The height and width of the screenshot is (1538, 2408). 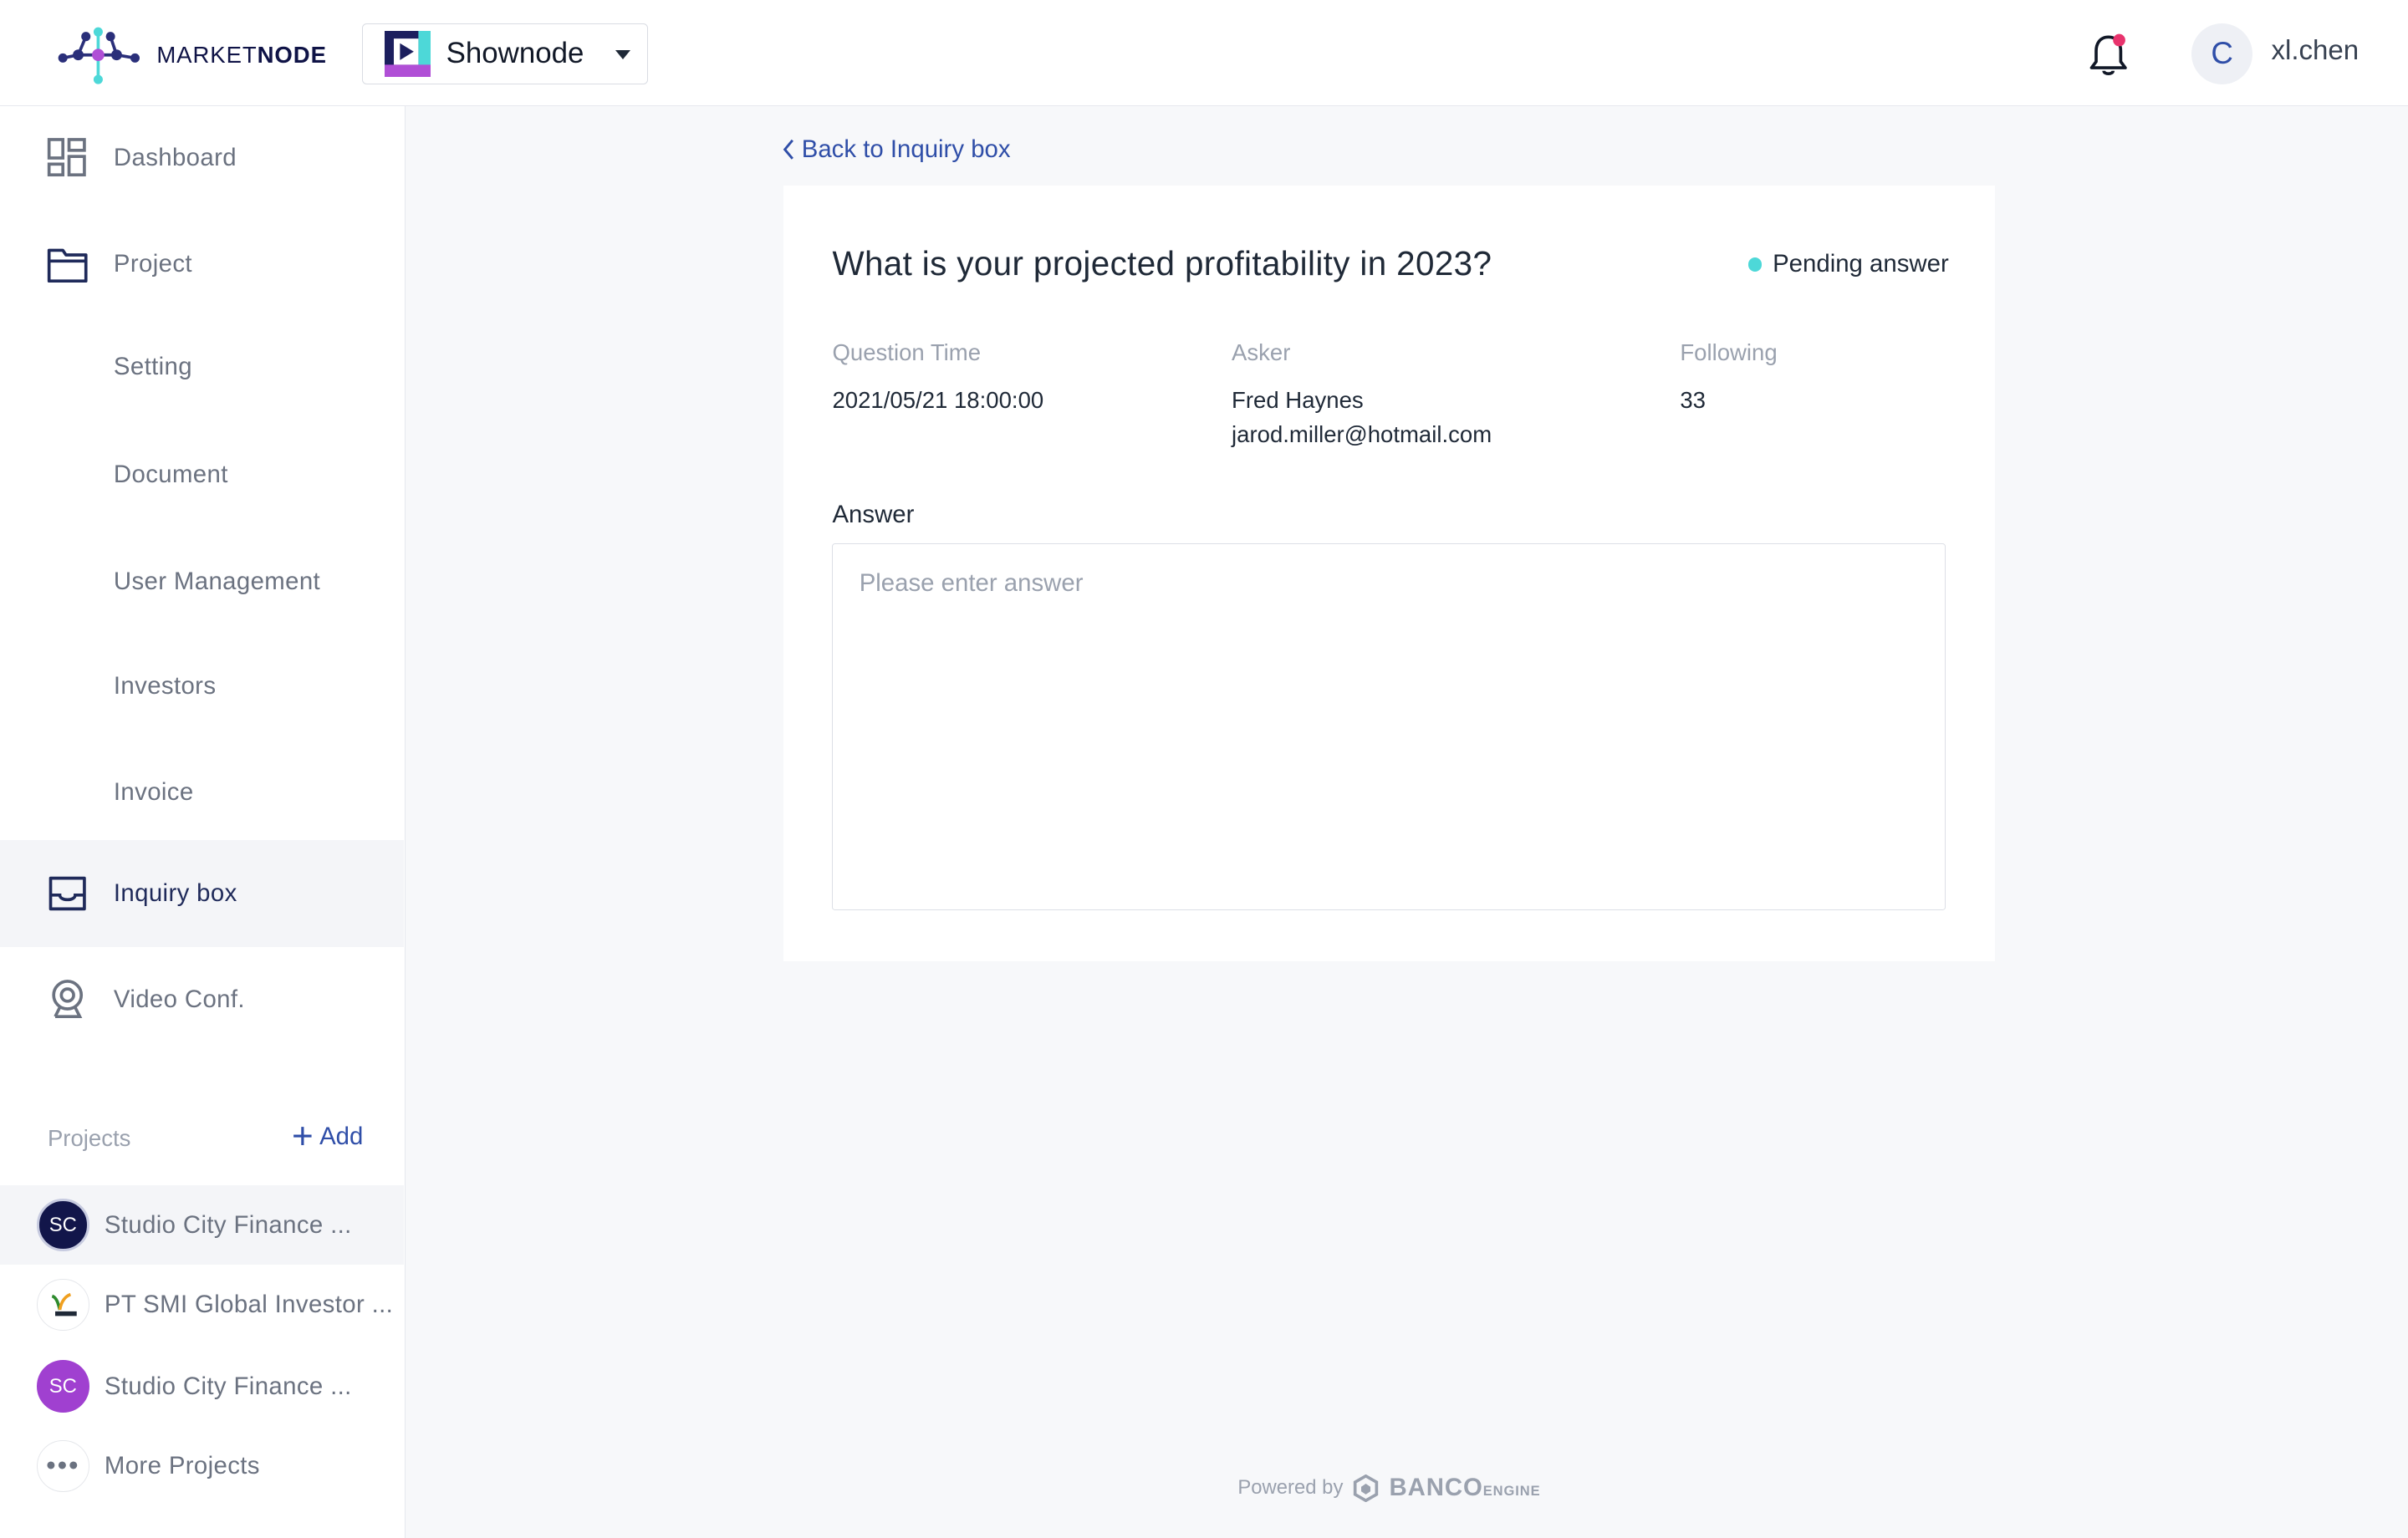 I want to click on sidebar-item-project: Project, so click(x=202, y=264).